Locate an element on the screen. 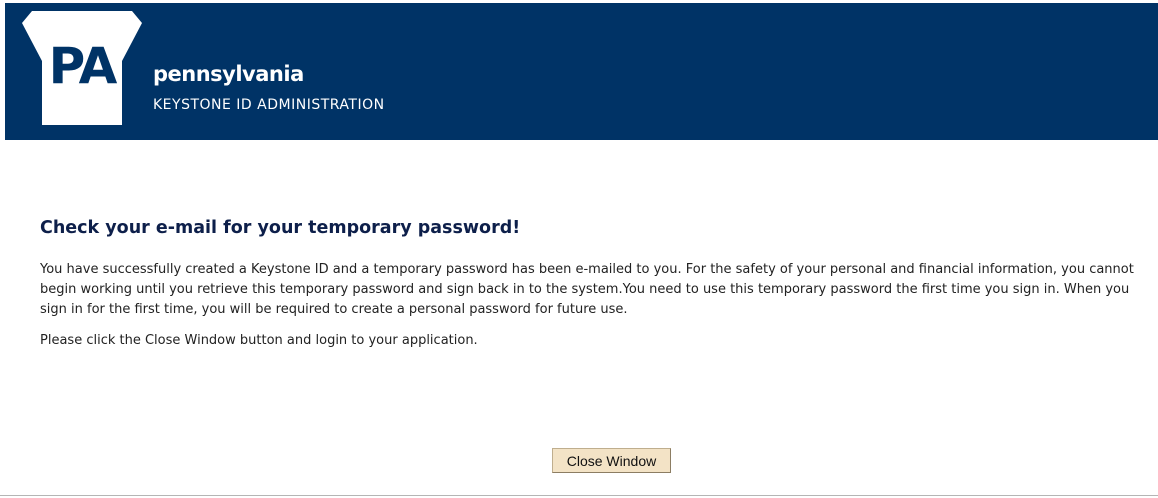  logo-text: PA is located at coordinates (83, 66).